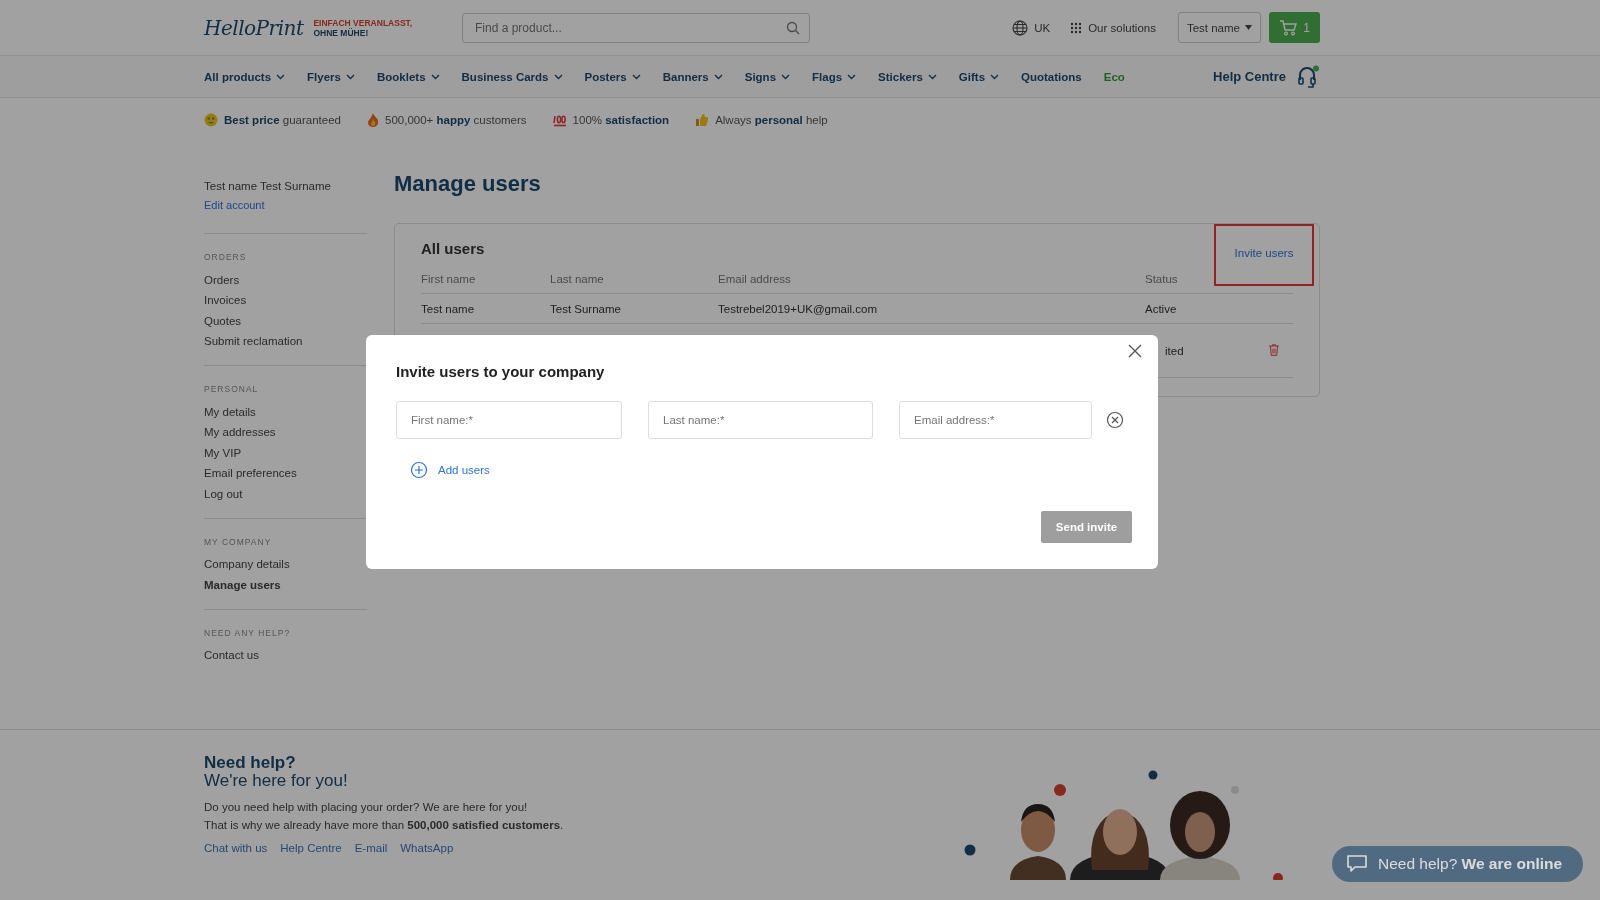  Describe the element at coordinates (248, 632) in the screenshot. I see `section-heading: NEED ANY HELP?` at that location.